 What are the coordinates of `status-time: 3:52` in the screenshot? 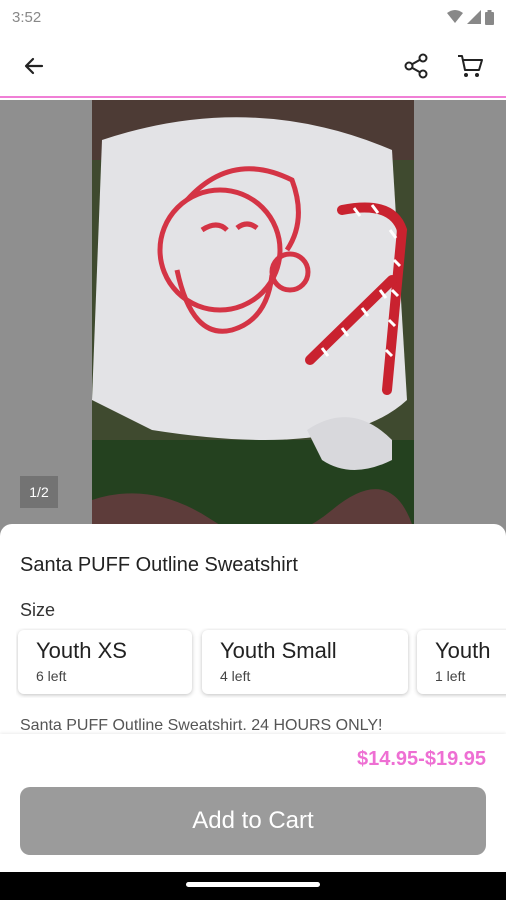 It's located at (27, 17).